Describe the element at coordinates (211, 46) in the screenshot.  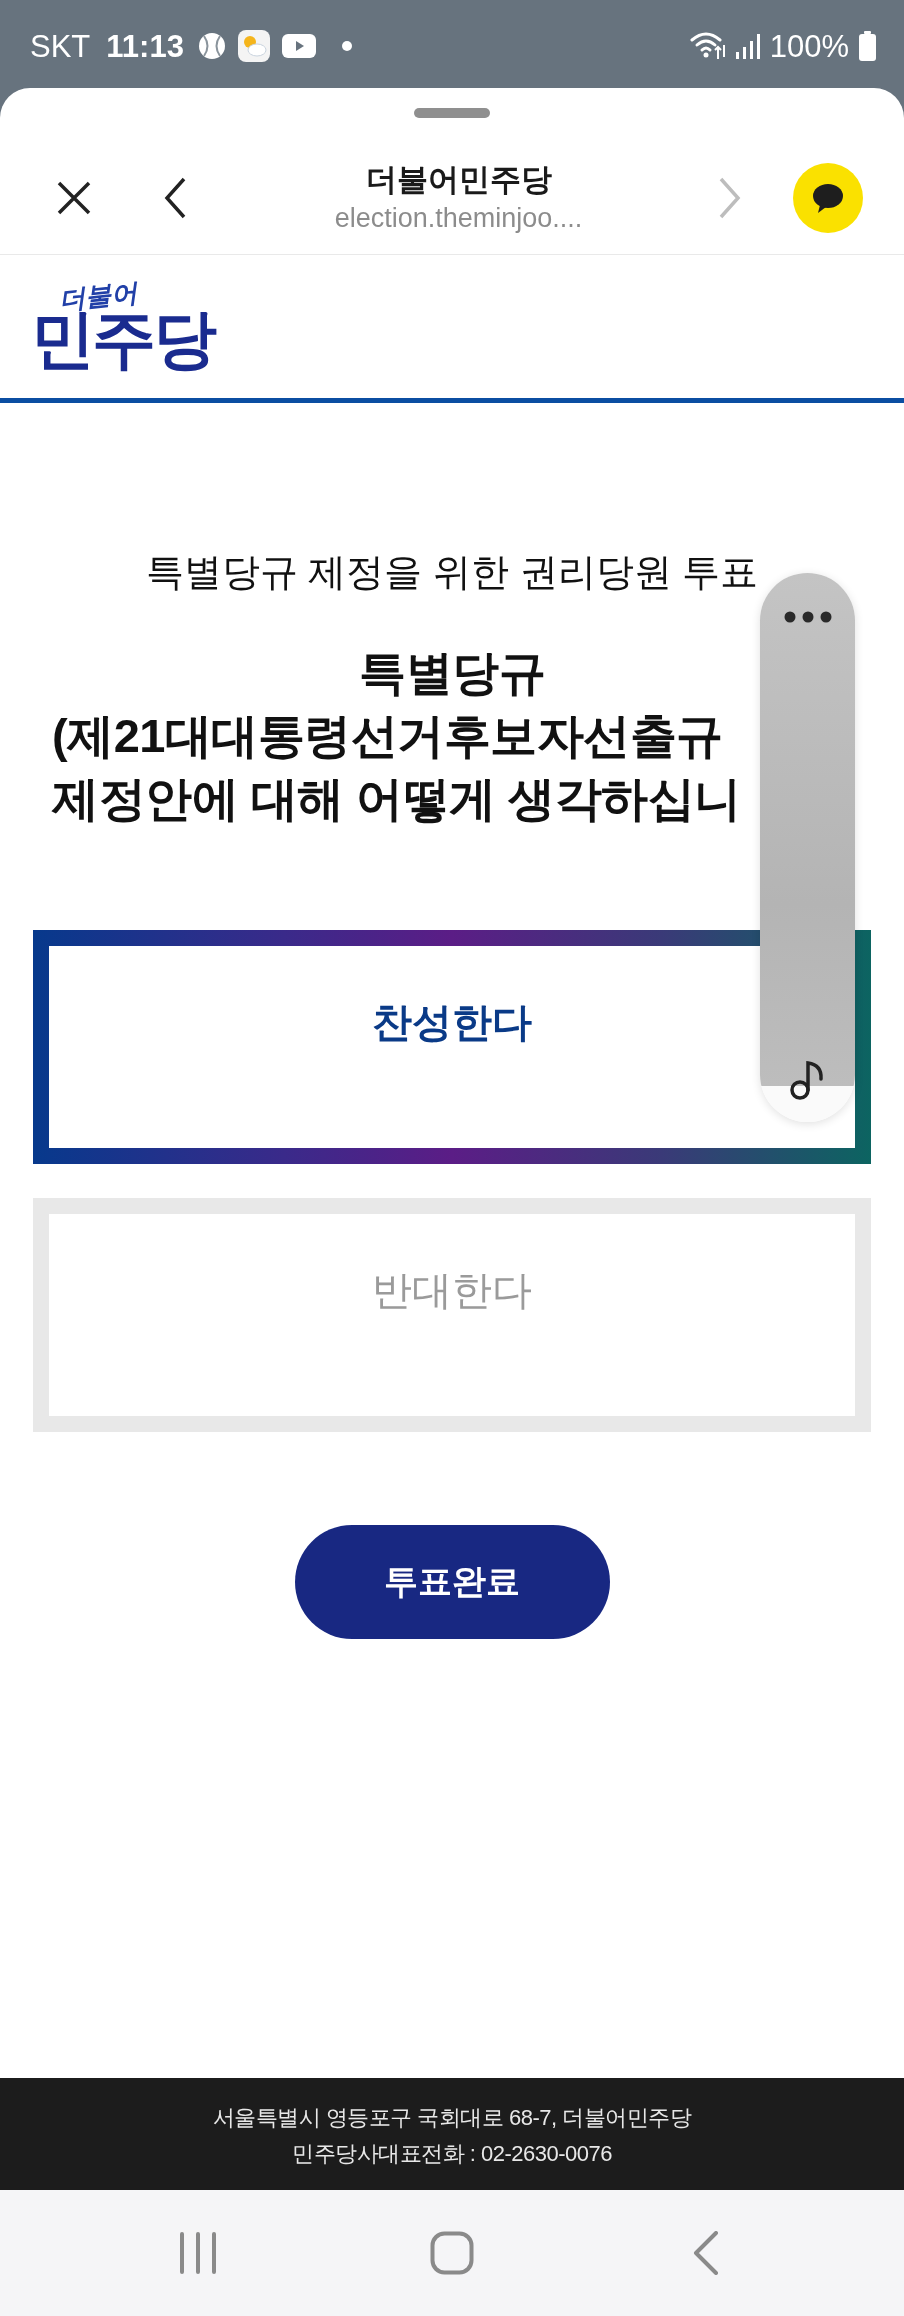
I see `baseball-icon` at that location.